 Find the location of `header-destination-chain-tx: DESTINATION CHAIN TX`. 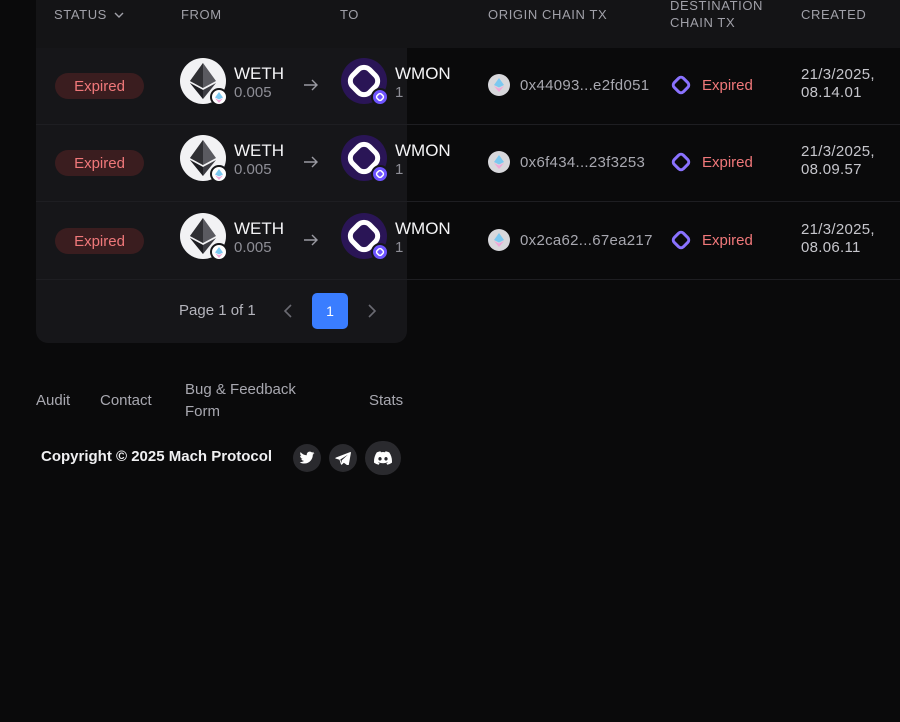

header-destination-chain-tx: DESTINATION CHAIN TX is located at coordinates (725, 15).